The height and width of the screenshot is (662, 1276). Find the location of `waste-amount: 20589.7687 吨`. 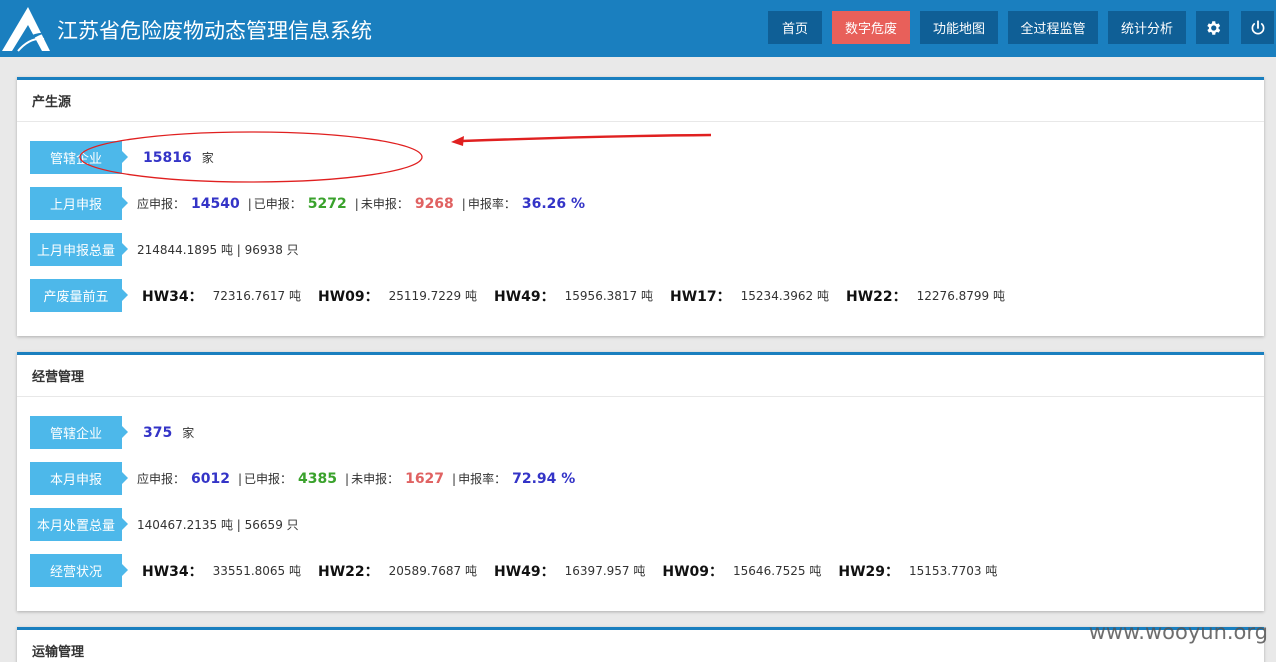

waste-amount: 20589.7687 吨 is located at coordinates (432, 571).